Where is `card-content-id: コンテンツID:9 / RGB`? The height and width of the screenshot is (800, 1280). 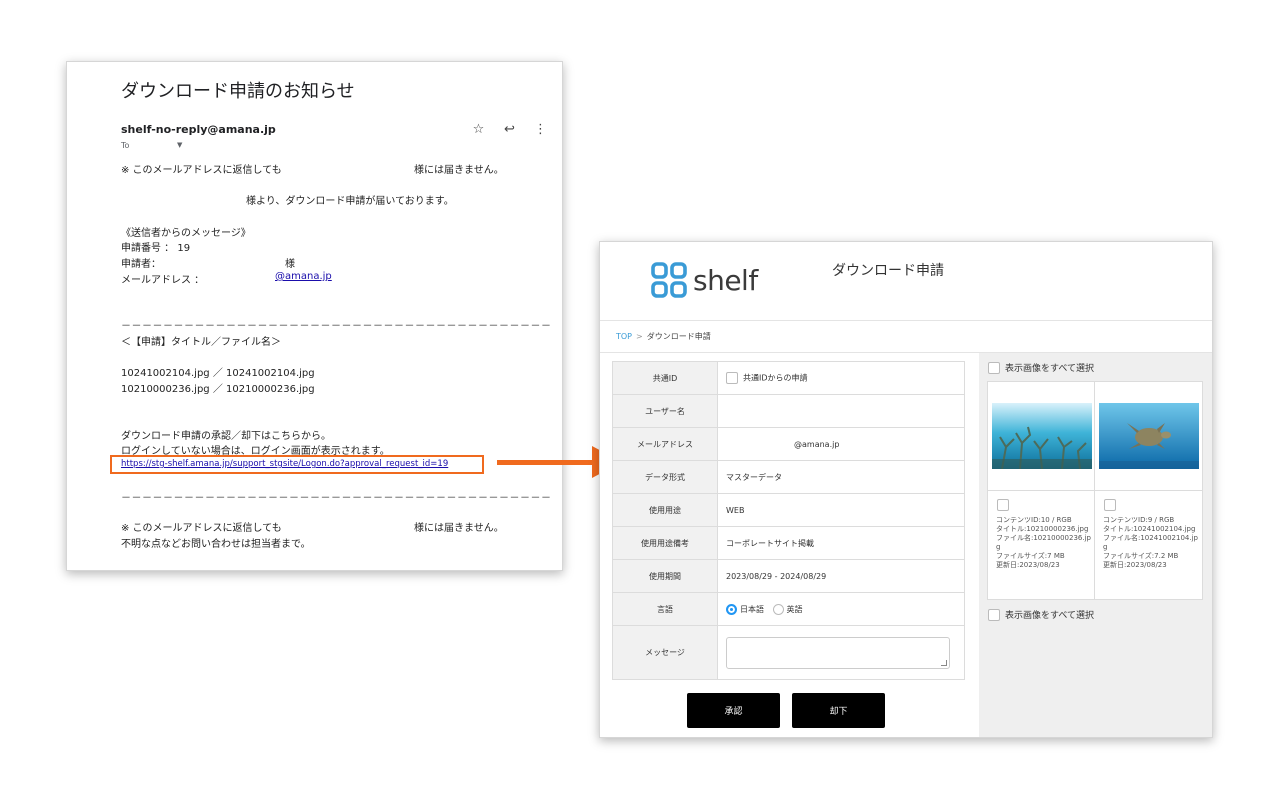 card-content-id: コンテンツID:9 / RGB is located at coordinates (1139, 520).